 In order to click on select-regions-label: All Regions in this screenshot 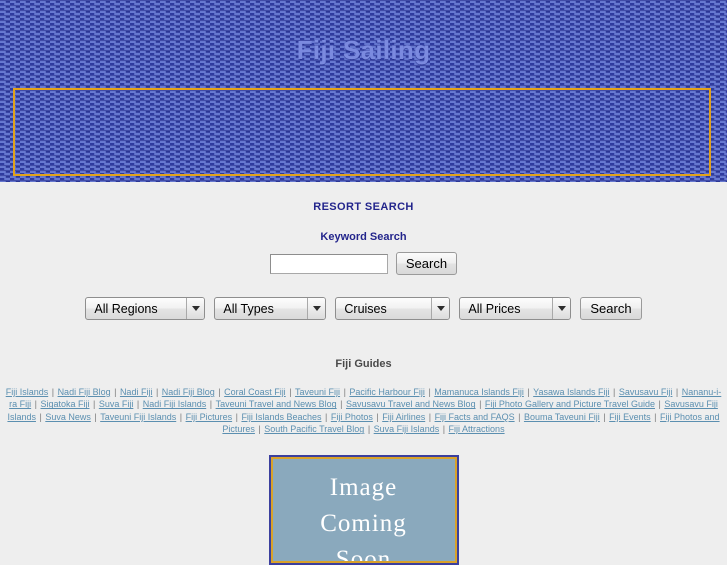, I will do `click(126, 308)`.